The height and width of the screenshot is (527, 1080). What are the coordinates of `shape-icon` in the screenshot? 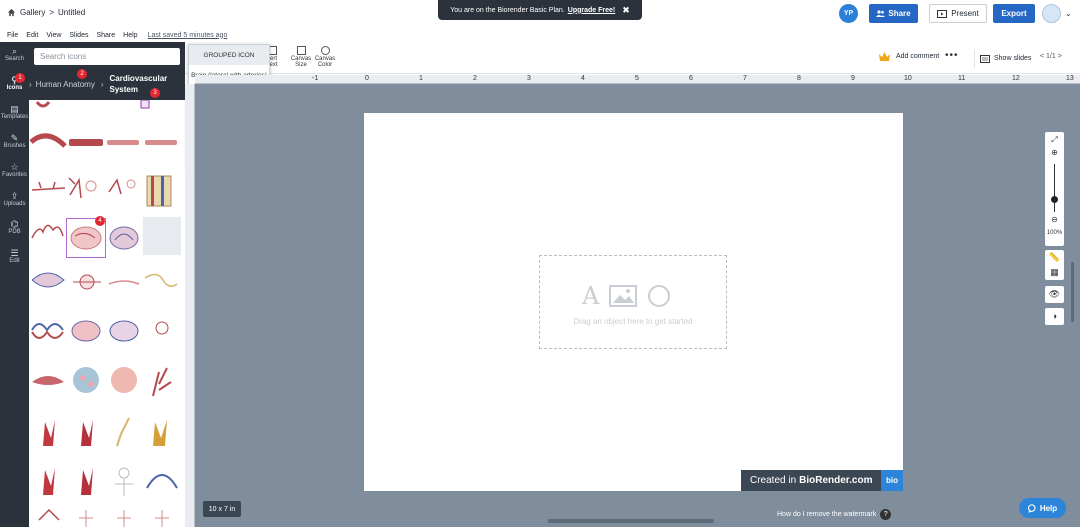 It's located at (659, 296).